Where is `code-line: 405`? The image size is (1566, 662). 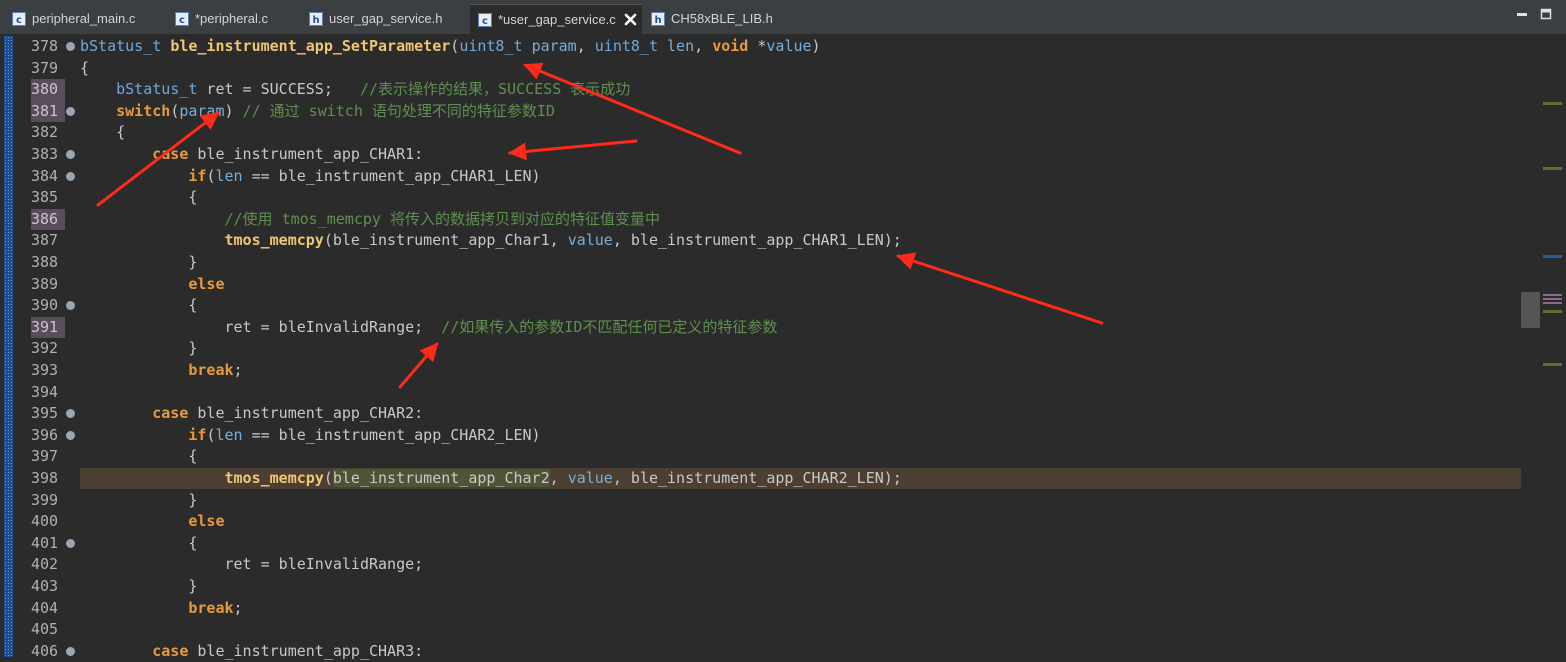 code-line: 405 is located at coordinates (760, 630).